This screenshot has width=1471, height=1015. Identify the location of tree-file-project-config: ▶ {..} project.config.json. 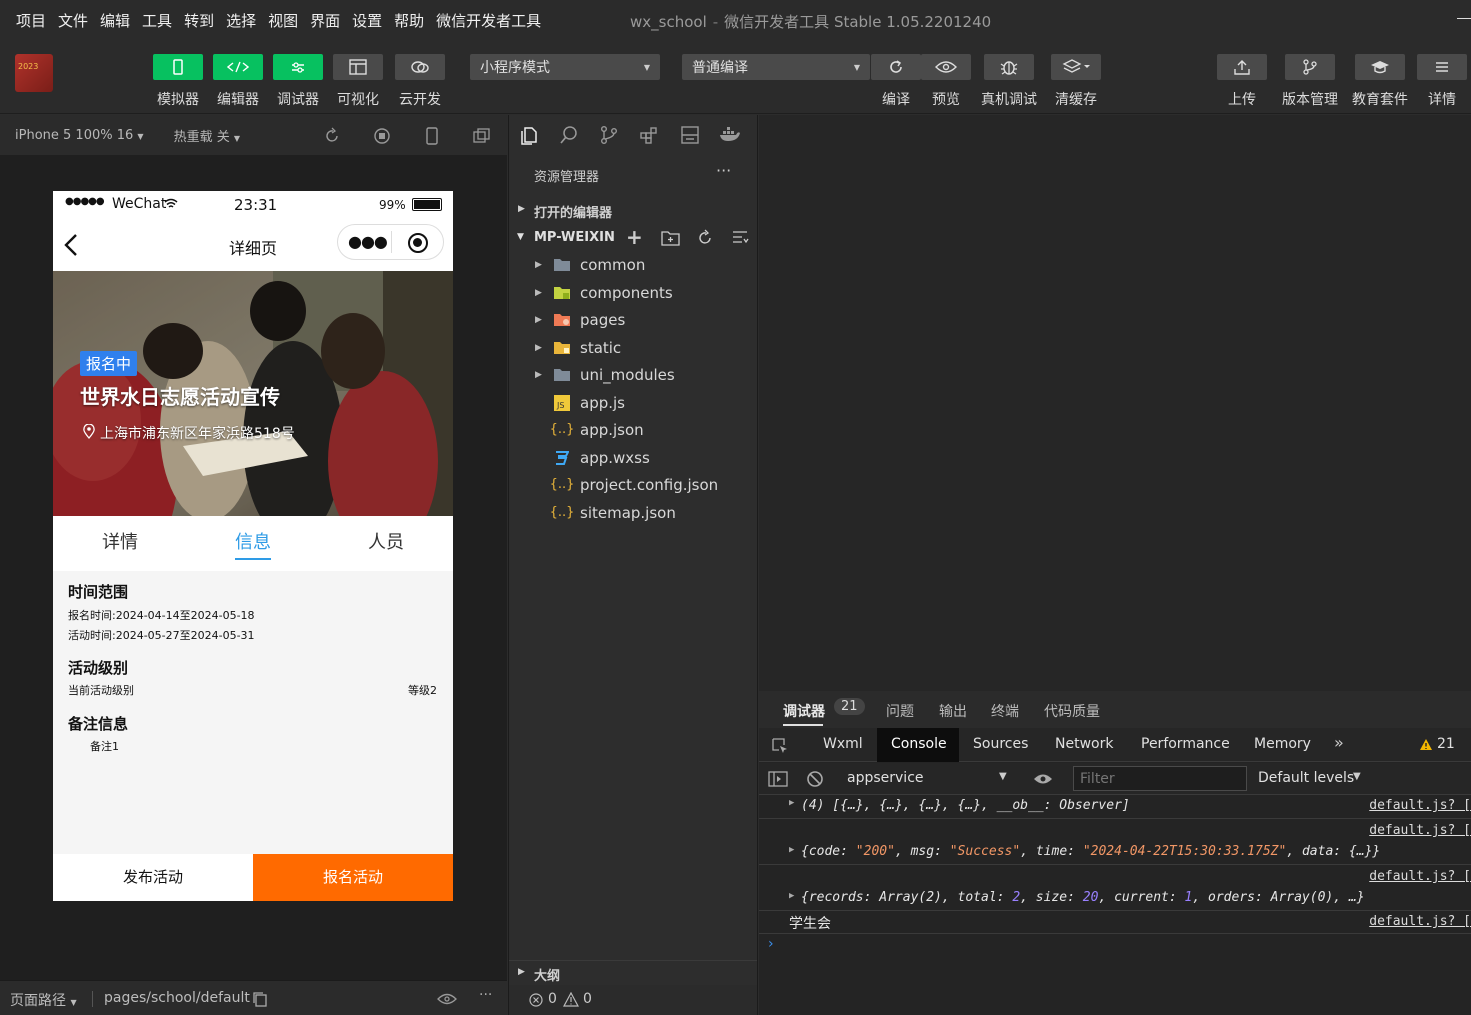
(633, 484).